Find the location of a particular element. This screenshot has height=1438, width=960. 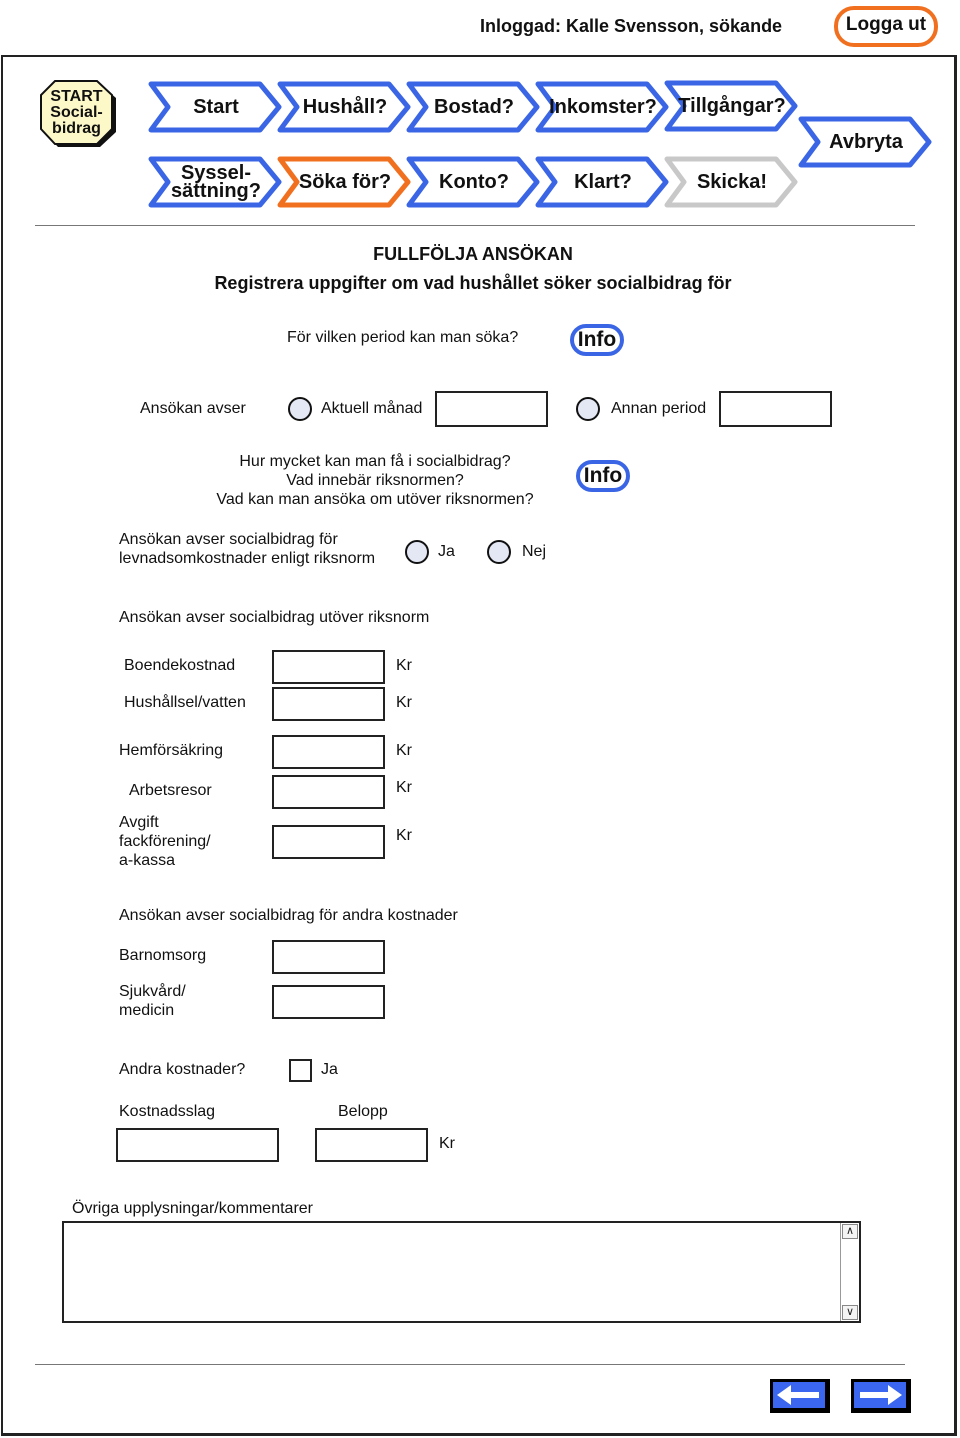

avgift-line1: Avgift is located at coordinates (139, 822).